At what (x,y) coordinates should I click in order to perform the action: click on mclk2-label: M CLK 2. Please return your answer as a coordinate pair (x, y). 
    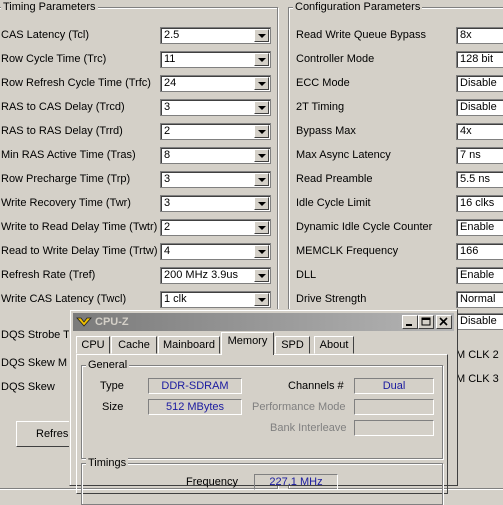
    Looking at the image, I should click on (477, 355).